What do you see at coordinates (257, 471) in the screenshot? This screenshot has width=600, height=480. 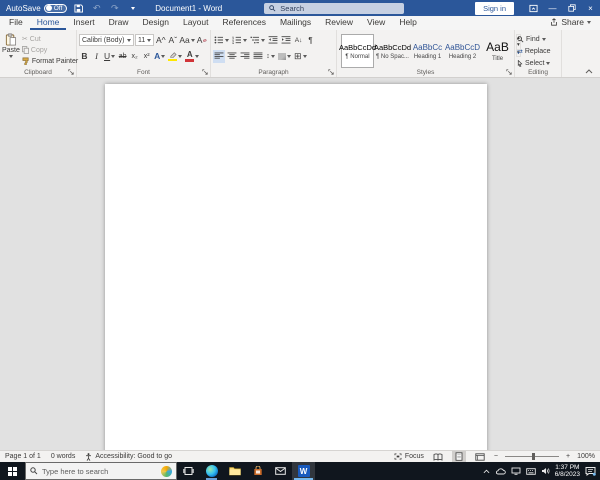 I see `taskbar-store-button` at bounding box center [257, 471].